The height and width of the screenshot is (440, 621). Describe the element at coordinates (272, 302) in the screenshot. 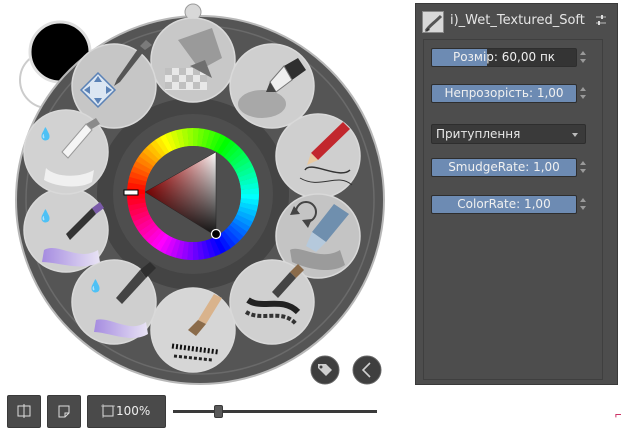

I see `slot-bristle-brush` at that location.